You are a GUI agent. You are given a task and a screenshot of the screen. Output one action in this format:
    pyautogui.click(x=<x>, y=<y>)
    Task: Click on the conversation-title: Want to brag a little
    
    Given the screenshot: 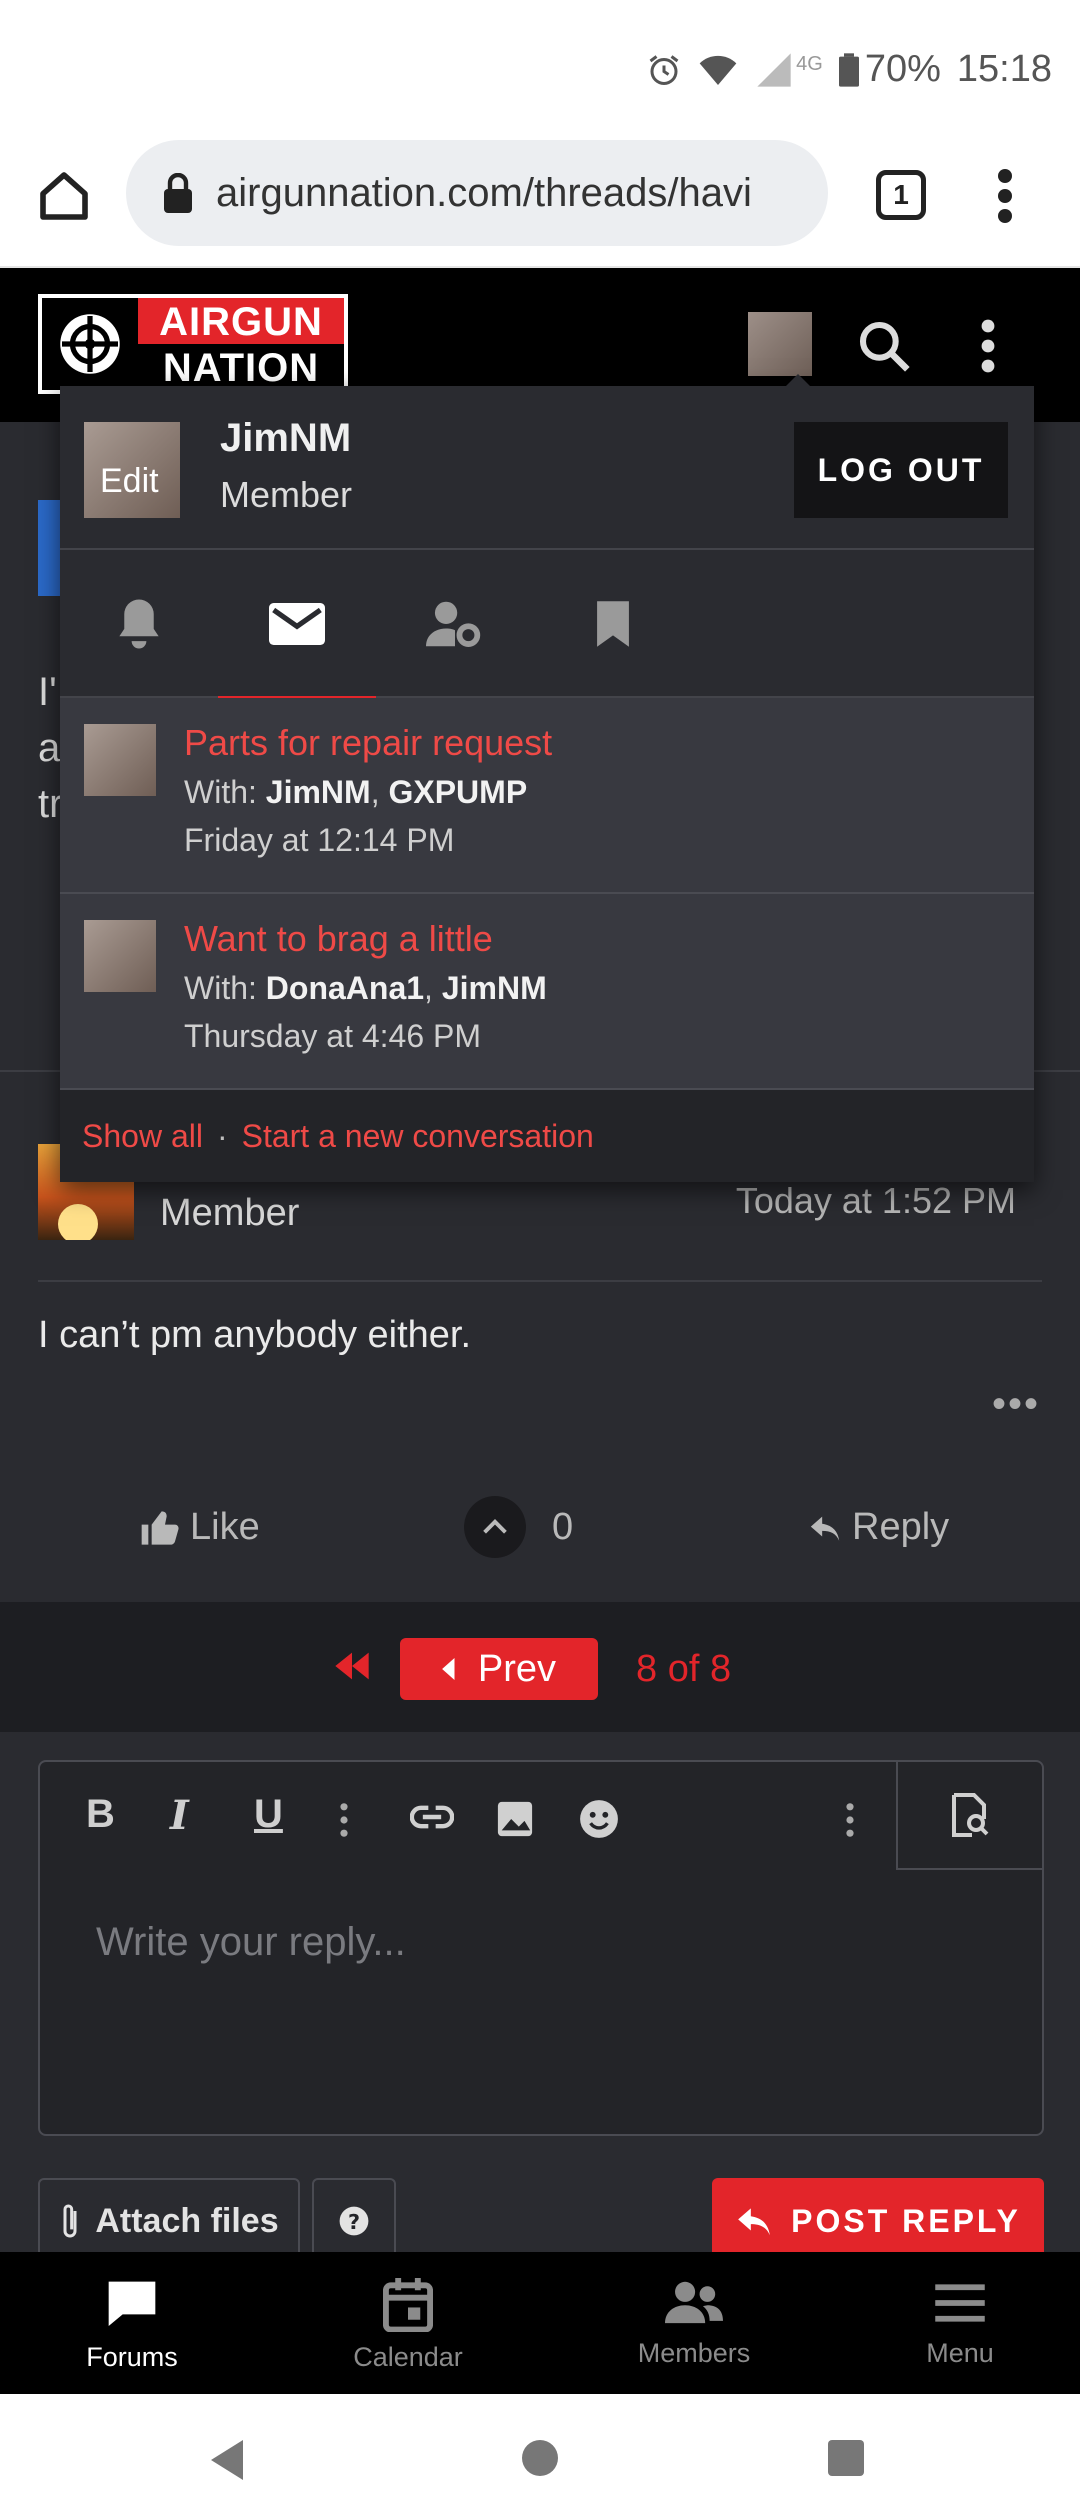 What is the action you would take?
    pyautogui.click(x=338, y=939)
    